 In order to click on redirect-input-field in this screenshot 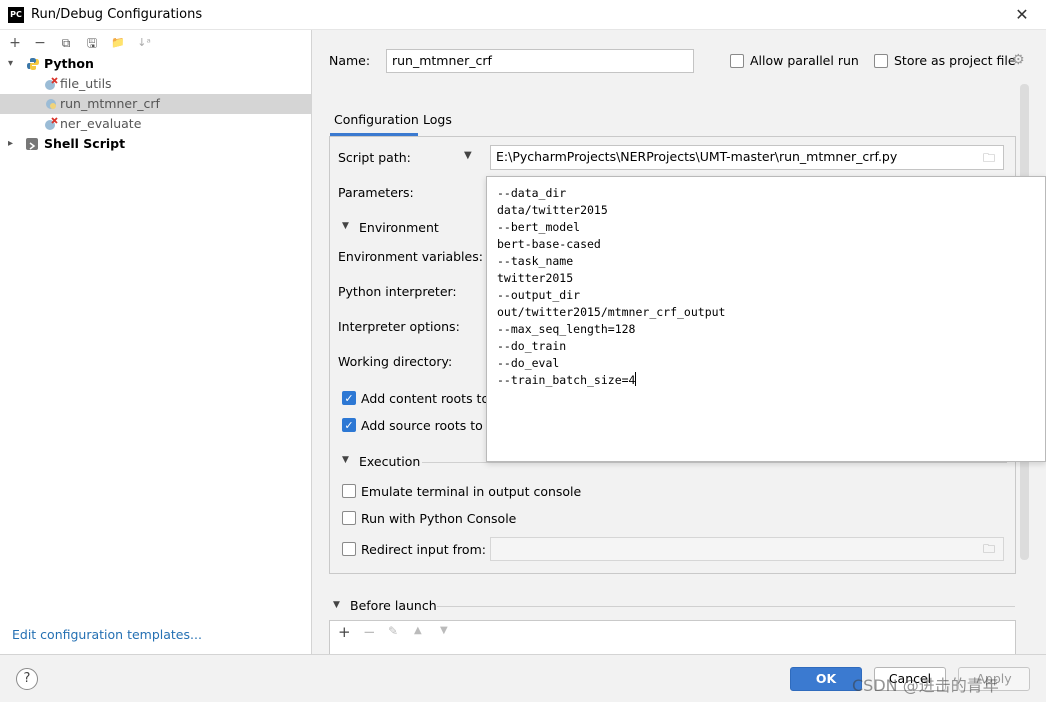, I will do `click(747, 549)`.